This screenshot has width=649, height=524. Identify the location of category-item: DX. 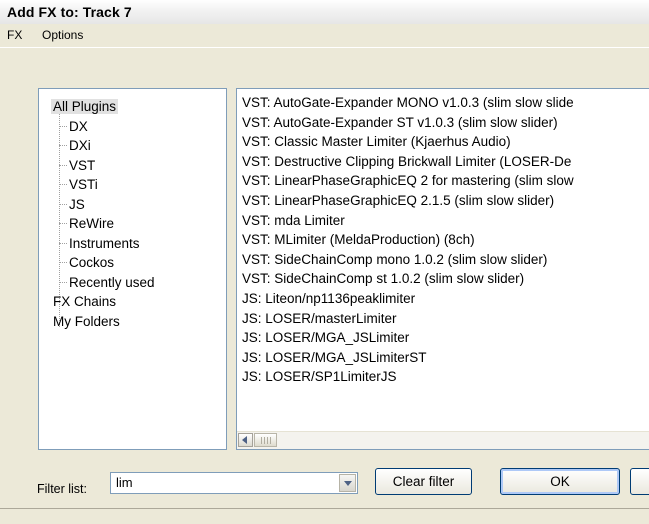
(74, 126).